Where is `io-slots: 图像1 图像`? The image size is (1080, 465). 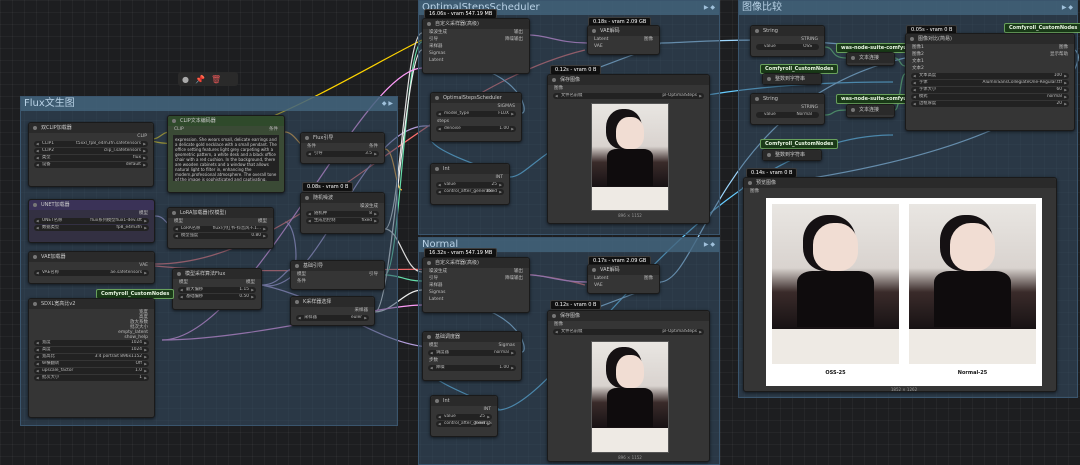
io-slots: 图像1 图像 is located at coordinates (990, 47).